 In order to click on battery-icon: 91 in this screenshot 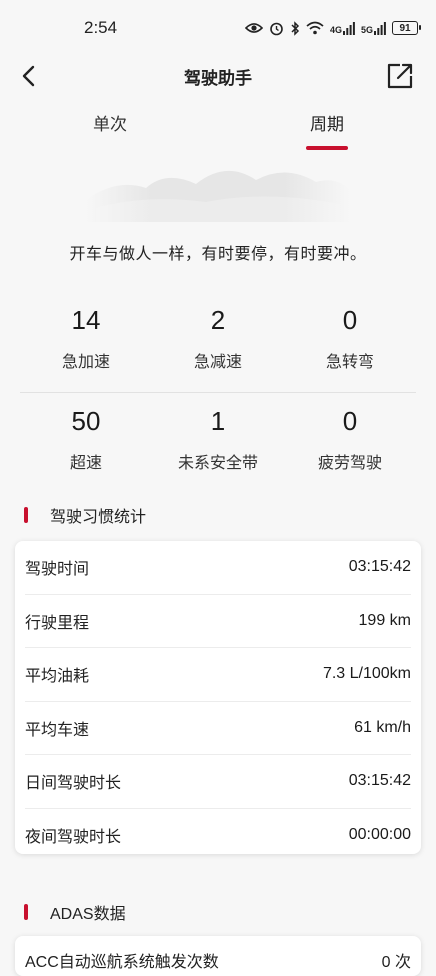, I will do `click(406, 28)`.